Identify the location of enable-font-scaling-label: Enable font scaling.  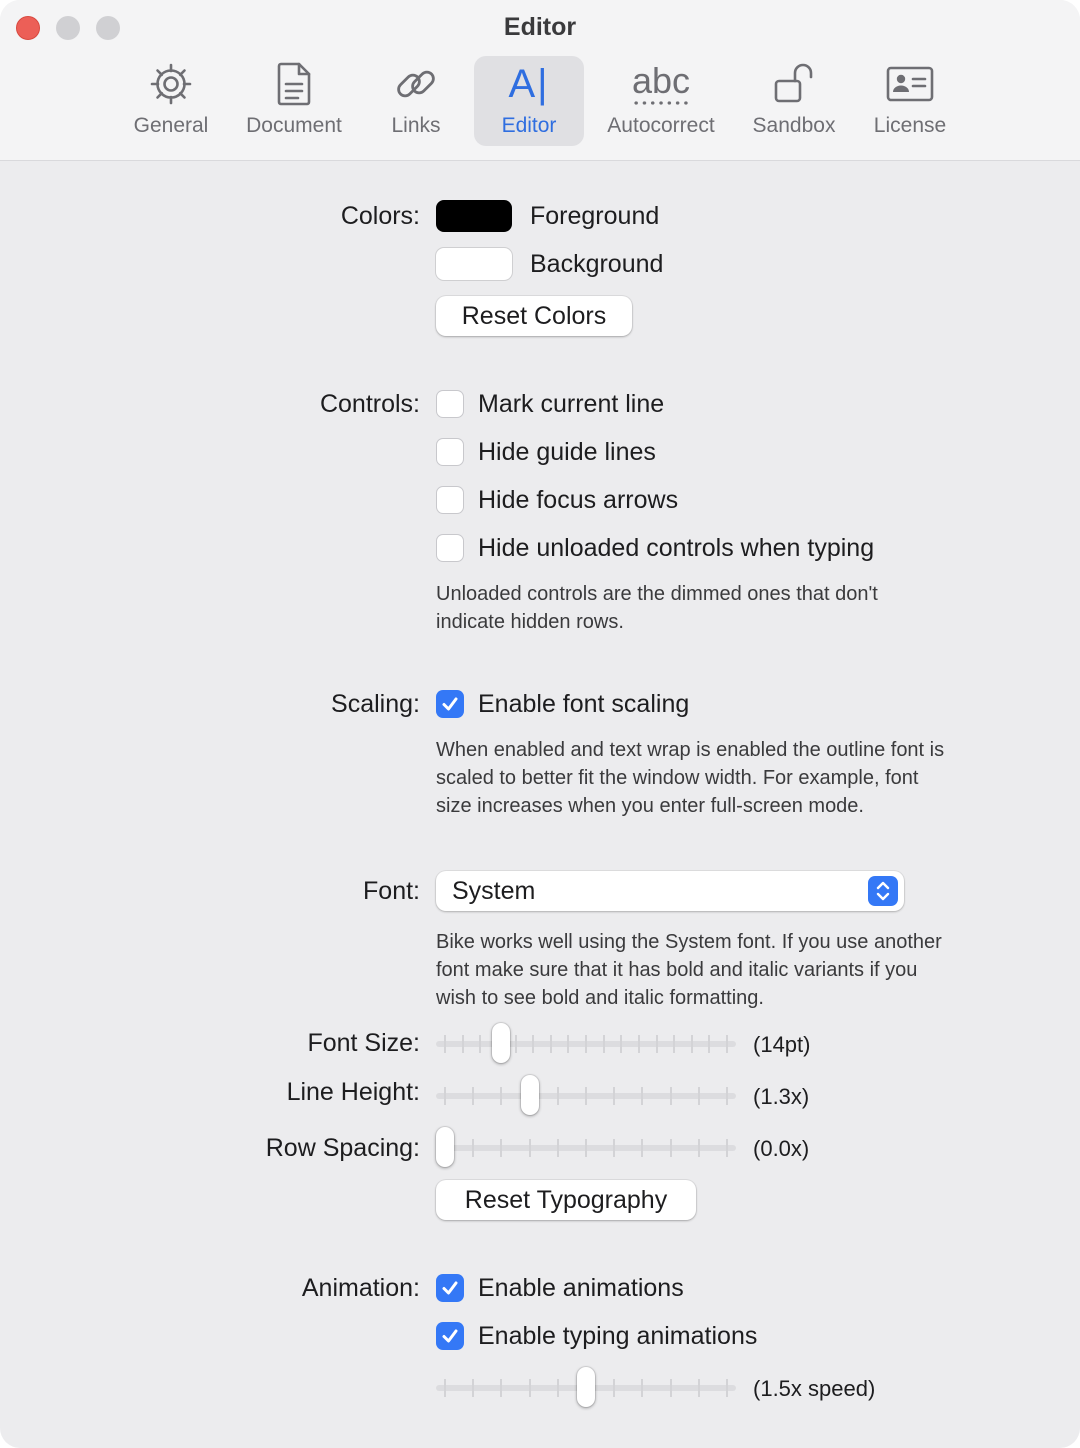
(584, 704).